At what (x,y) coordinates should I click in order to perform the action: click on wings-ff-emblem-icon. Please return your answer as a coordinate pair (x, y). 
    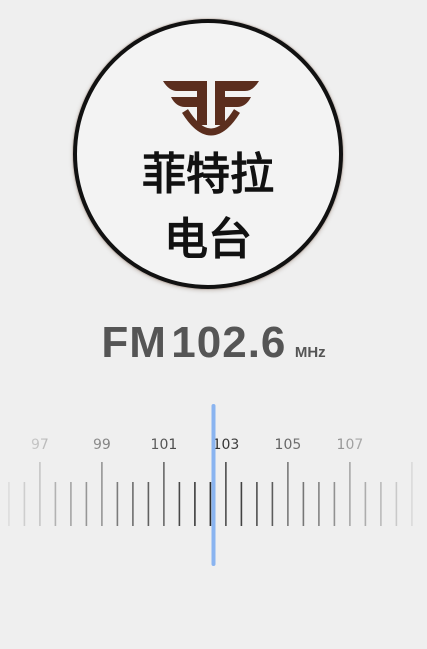
    Looking at the image, I should click on (211, 108).